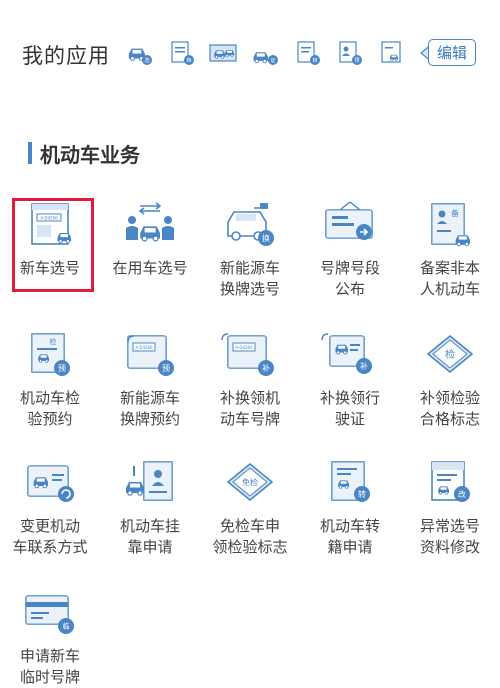 The image size is (500, 688). What do you see at coordinates (250, 482) in the screenshot?
I see `svg-text: 免检` at bounding box center [250, 482].